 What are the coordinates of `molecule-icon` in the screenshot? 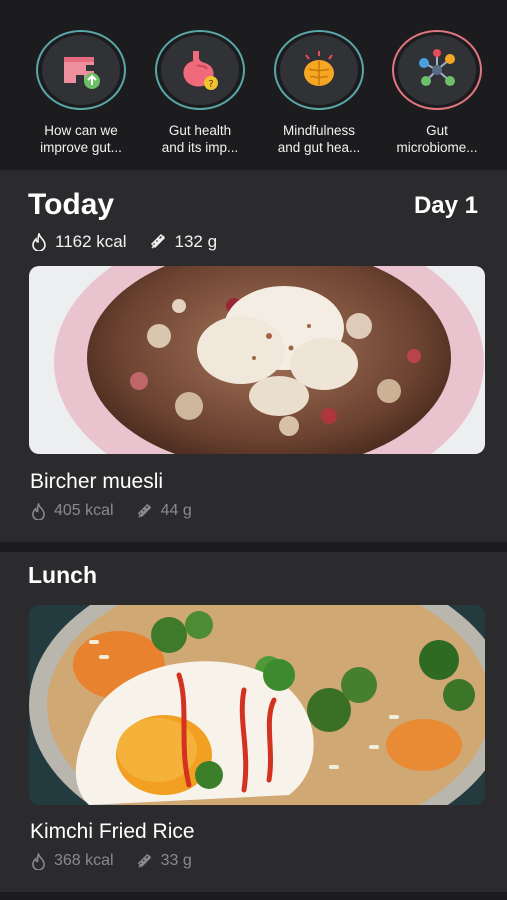 It's located at (437, 70).